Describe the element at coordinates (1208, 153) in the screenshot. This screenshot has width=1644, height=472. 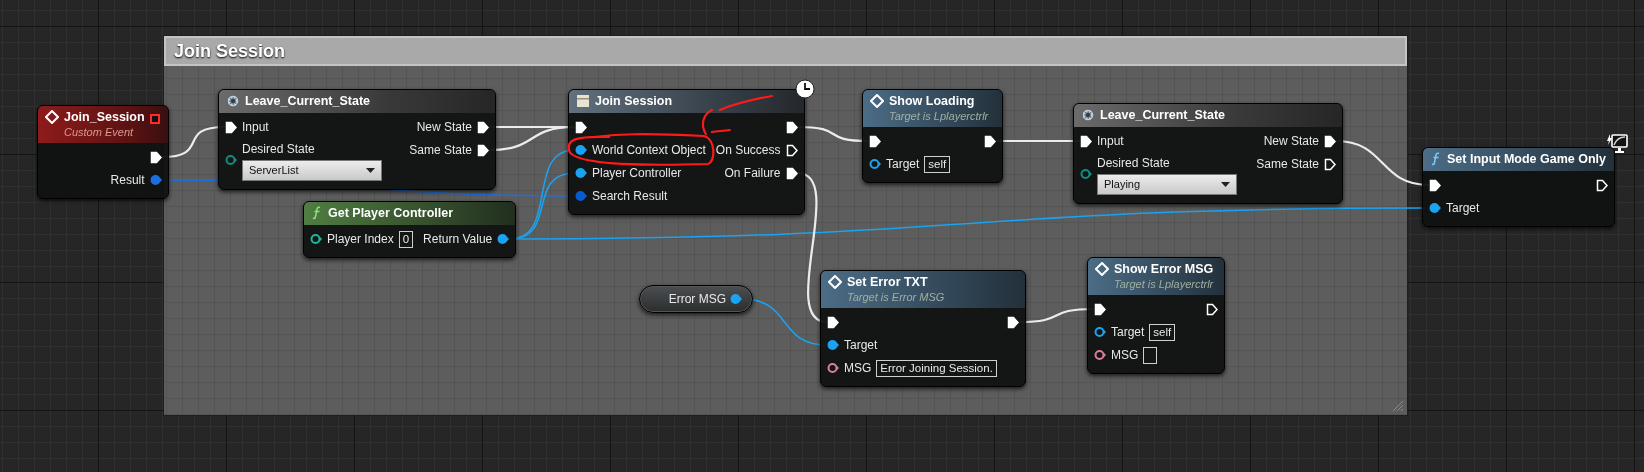
I see `graph-node: Leave_Current_State Input Desired State Playing New State Same State` at that location.